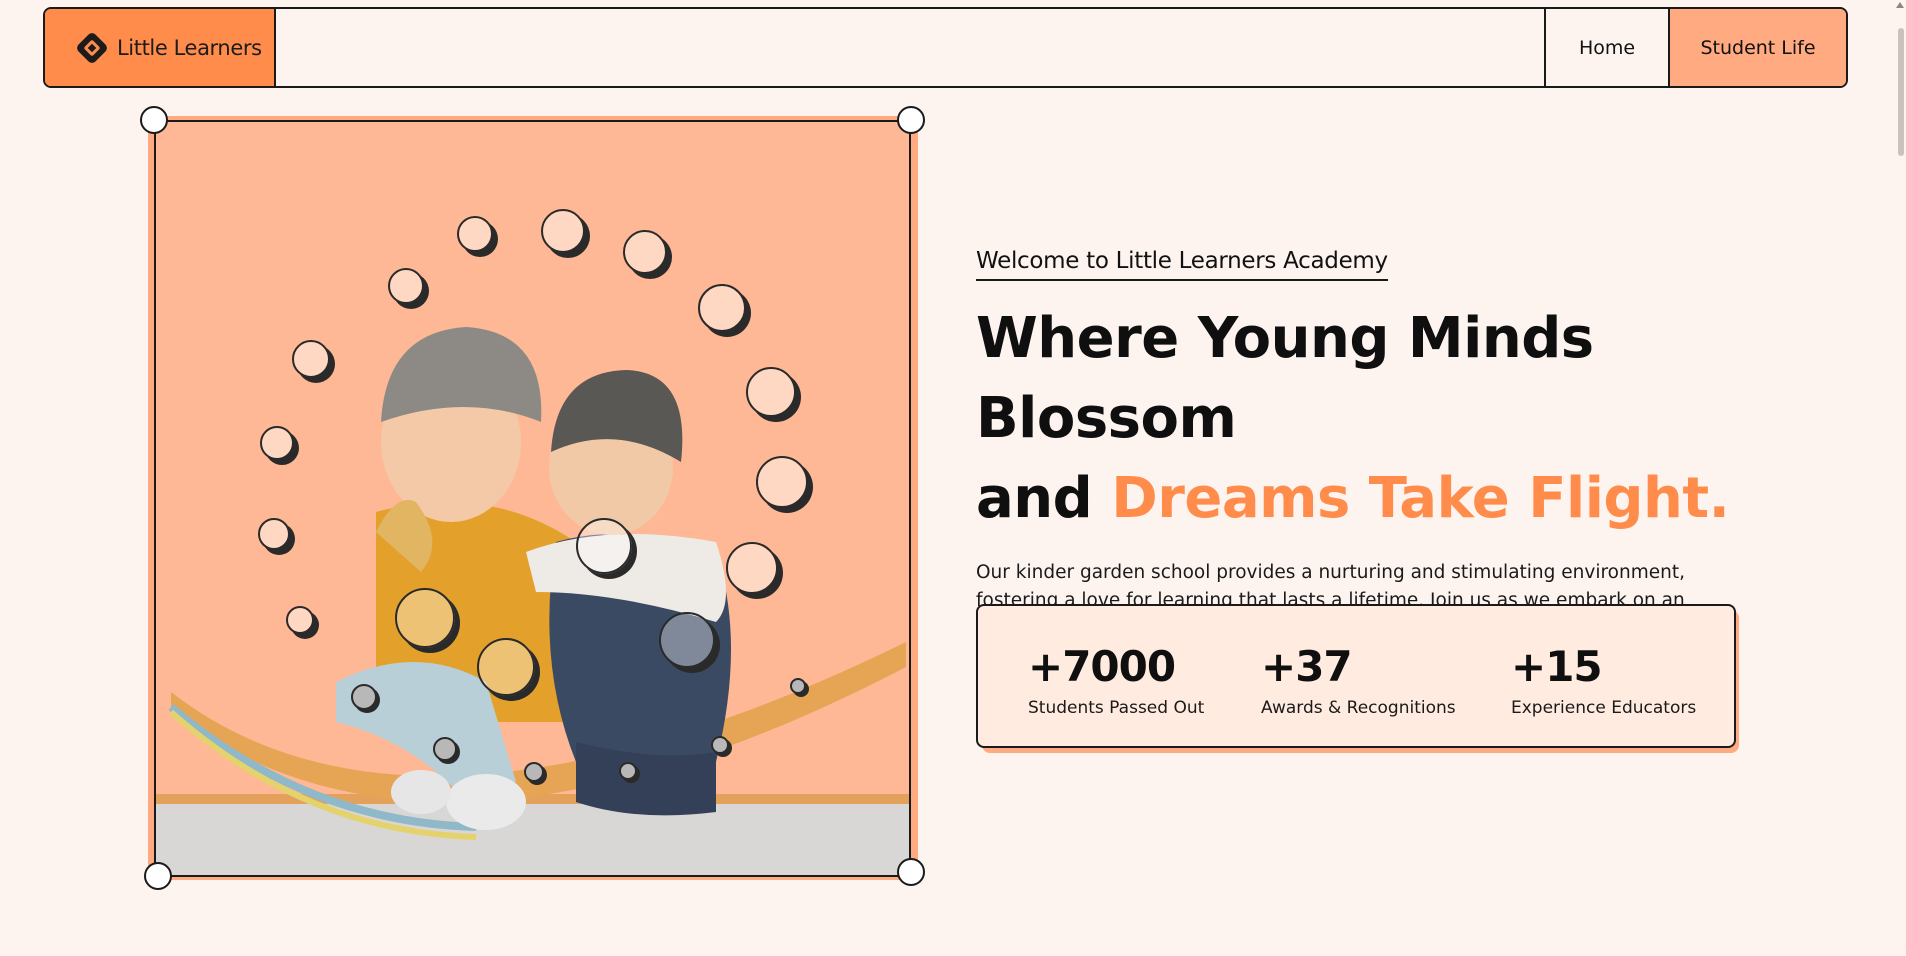 The height and width of the screenshot is (956, 1906). I want to click on resize-handle-top-left, so click(154, 120).